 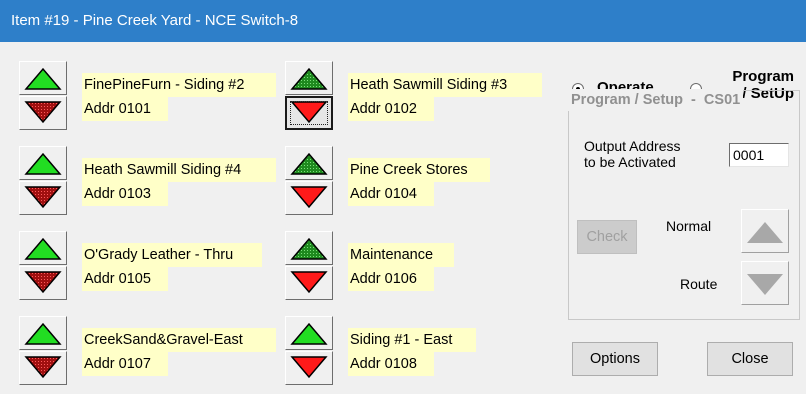 I want to click on switch-8-route-button, so click(x=309, y=368).